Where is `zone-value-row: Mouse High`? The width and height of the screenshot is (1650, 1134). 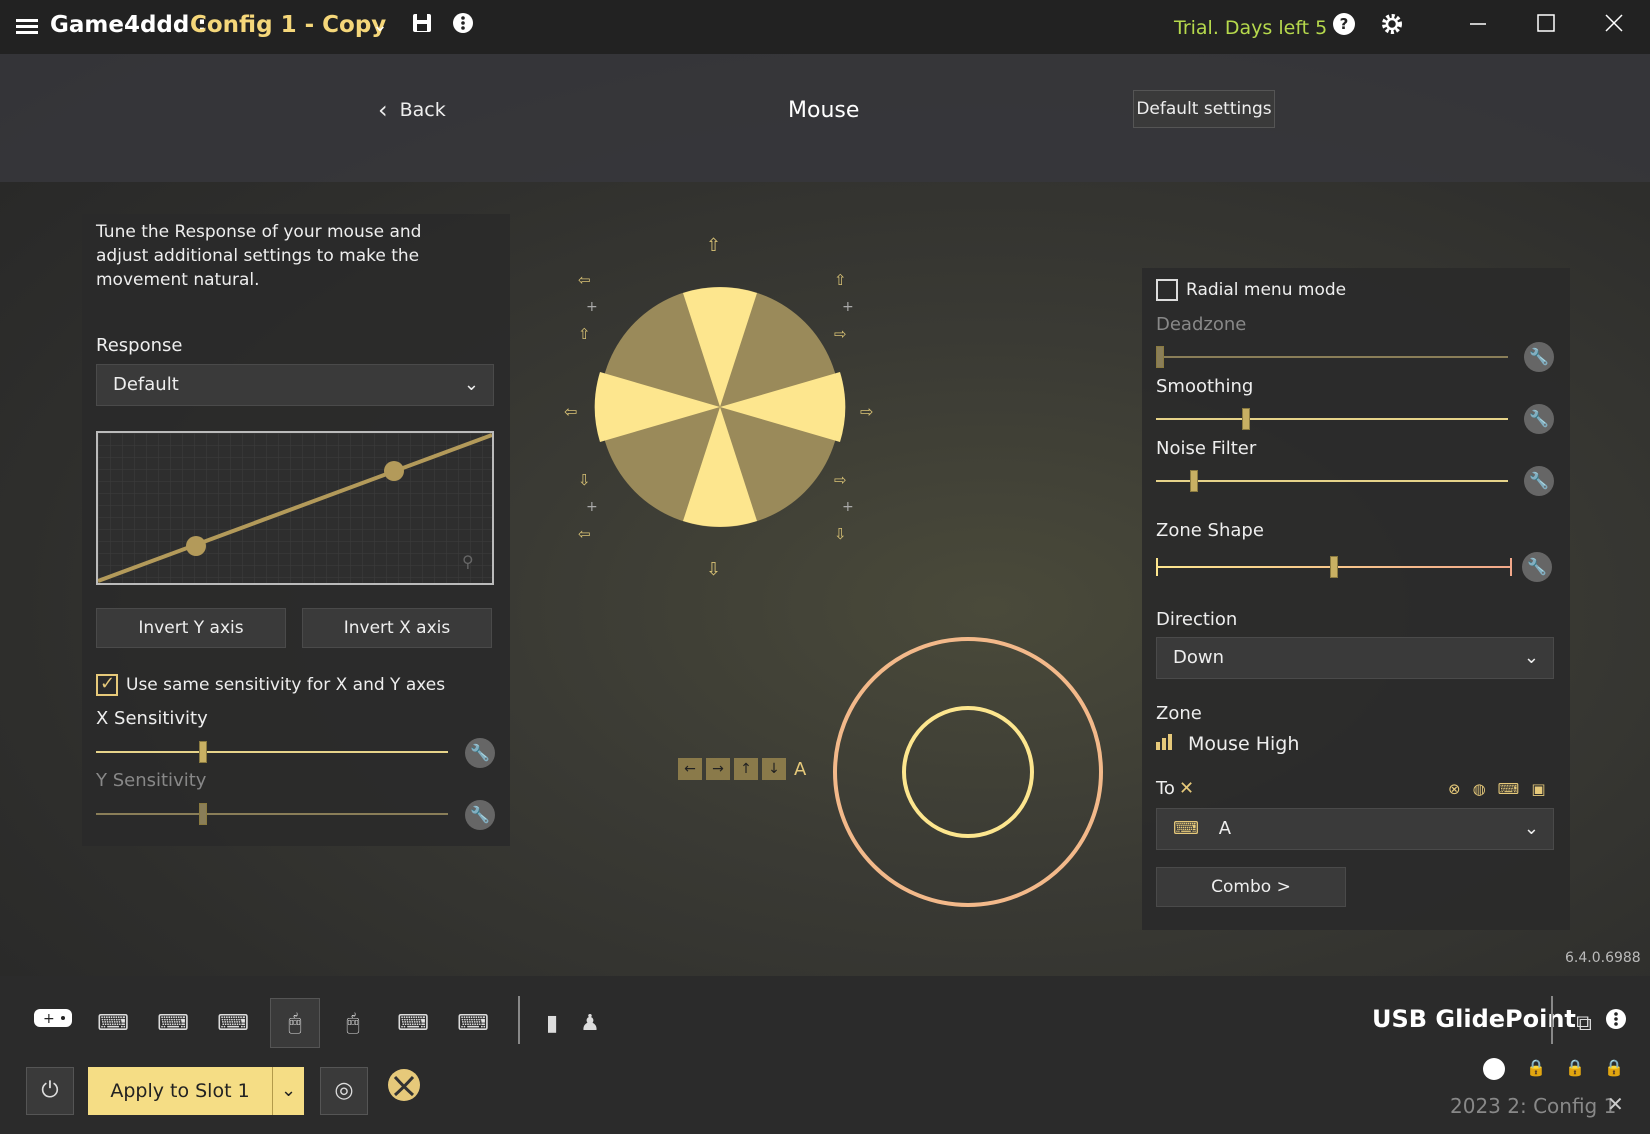
zone-value-row: Mouse High is located at coordinates (1227, 744).